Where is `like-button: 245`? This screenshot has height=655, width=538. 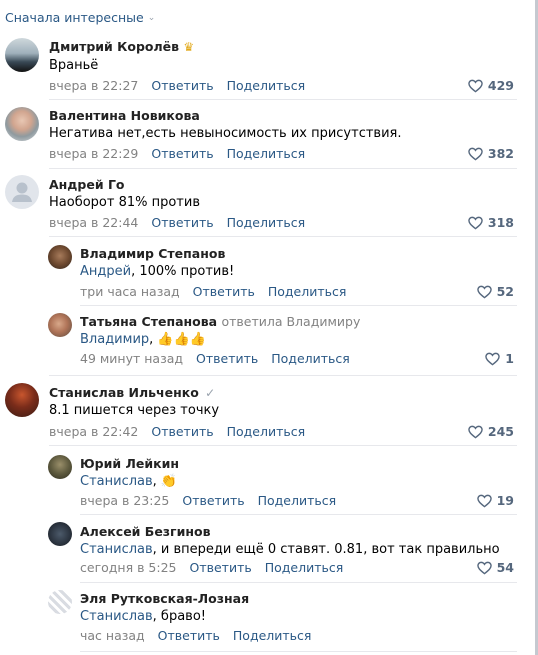
like-button: 245 is located at coordinates (491, 431).